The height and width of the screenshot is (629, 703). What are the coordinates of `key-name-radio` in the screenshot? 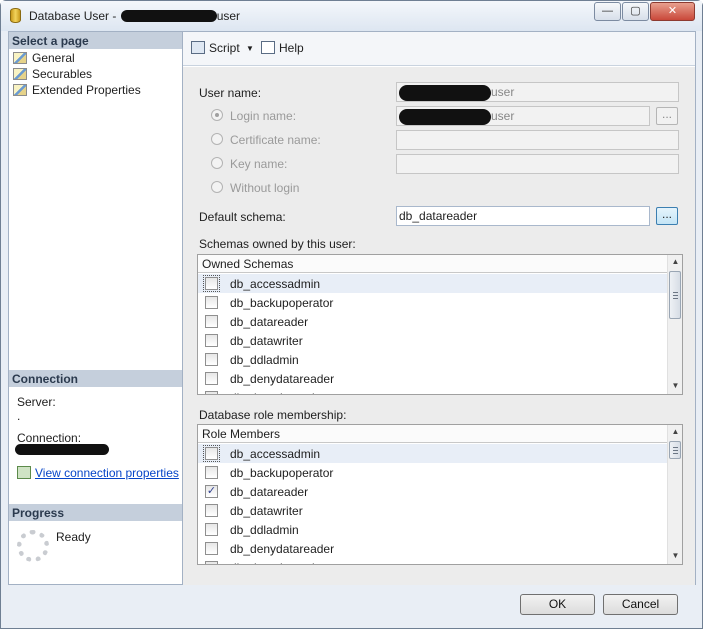 It's located at (217, 163).